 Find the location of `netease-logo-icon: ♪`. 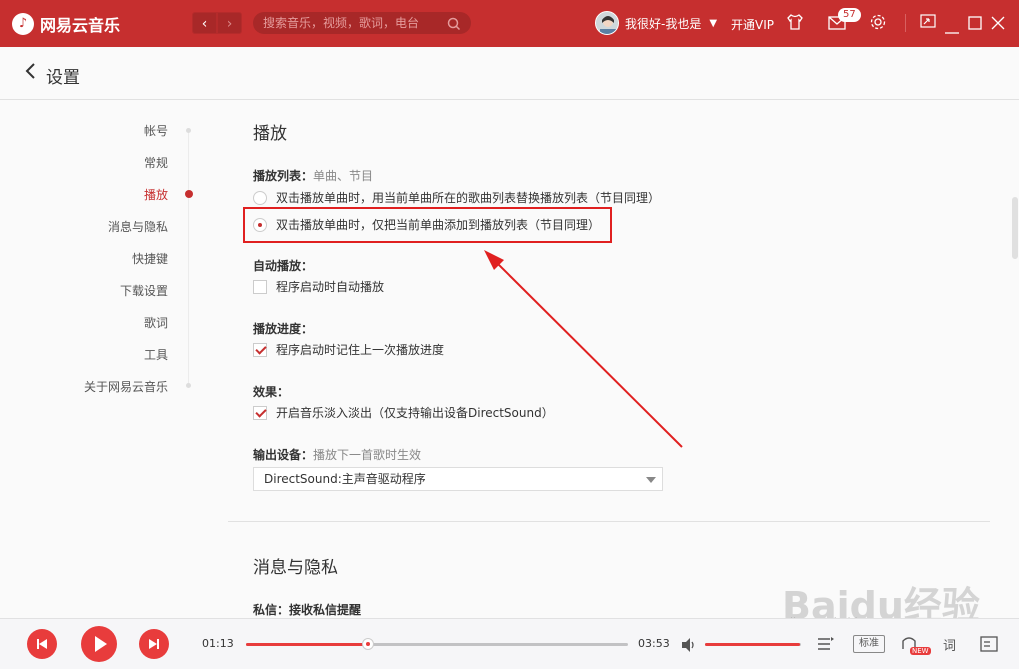

netease-logo-icon: ♪ is located at coordinates (23, 24).